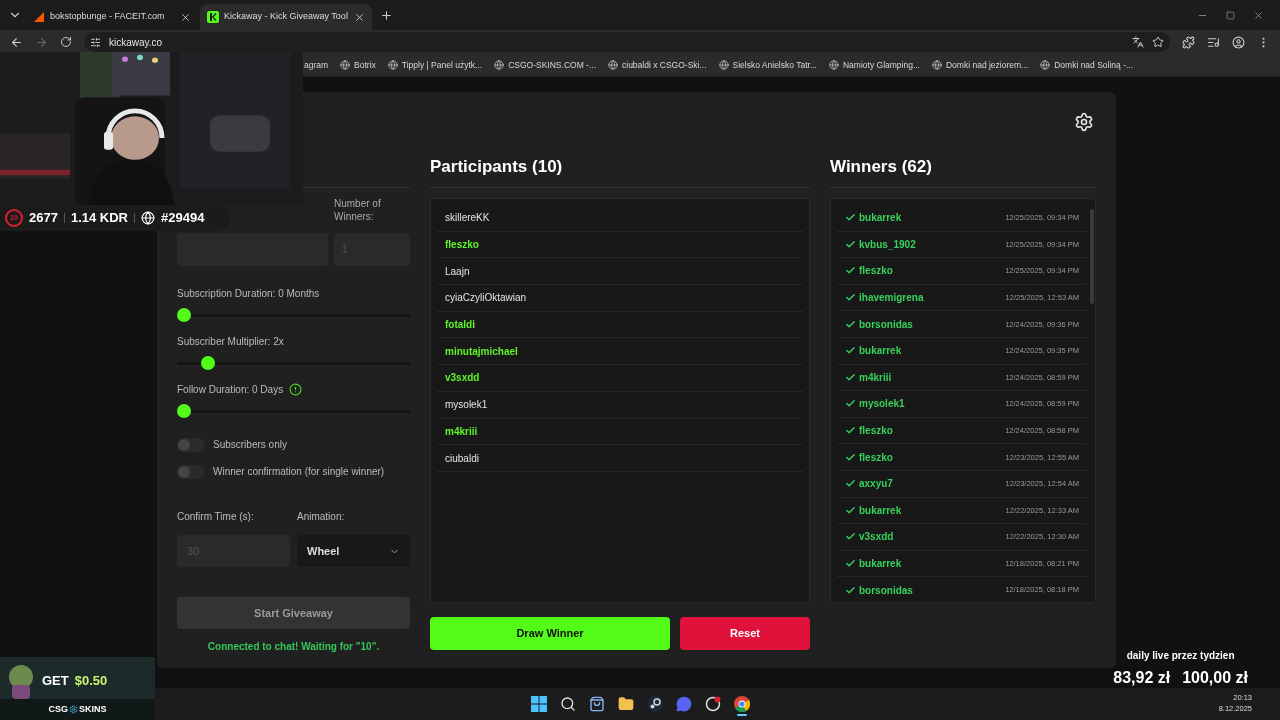 The image size is (1280, 720). What do you see at coordinates (620, 298) in the screenshot?
I see `participant-item: cyiaCzyliOktawian` at bounding box center [620, 298].